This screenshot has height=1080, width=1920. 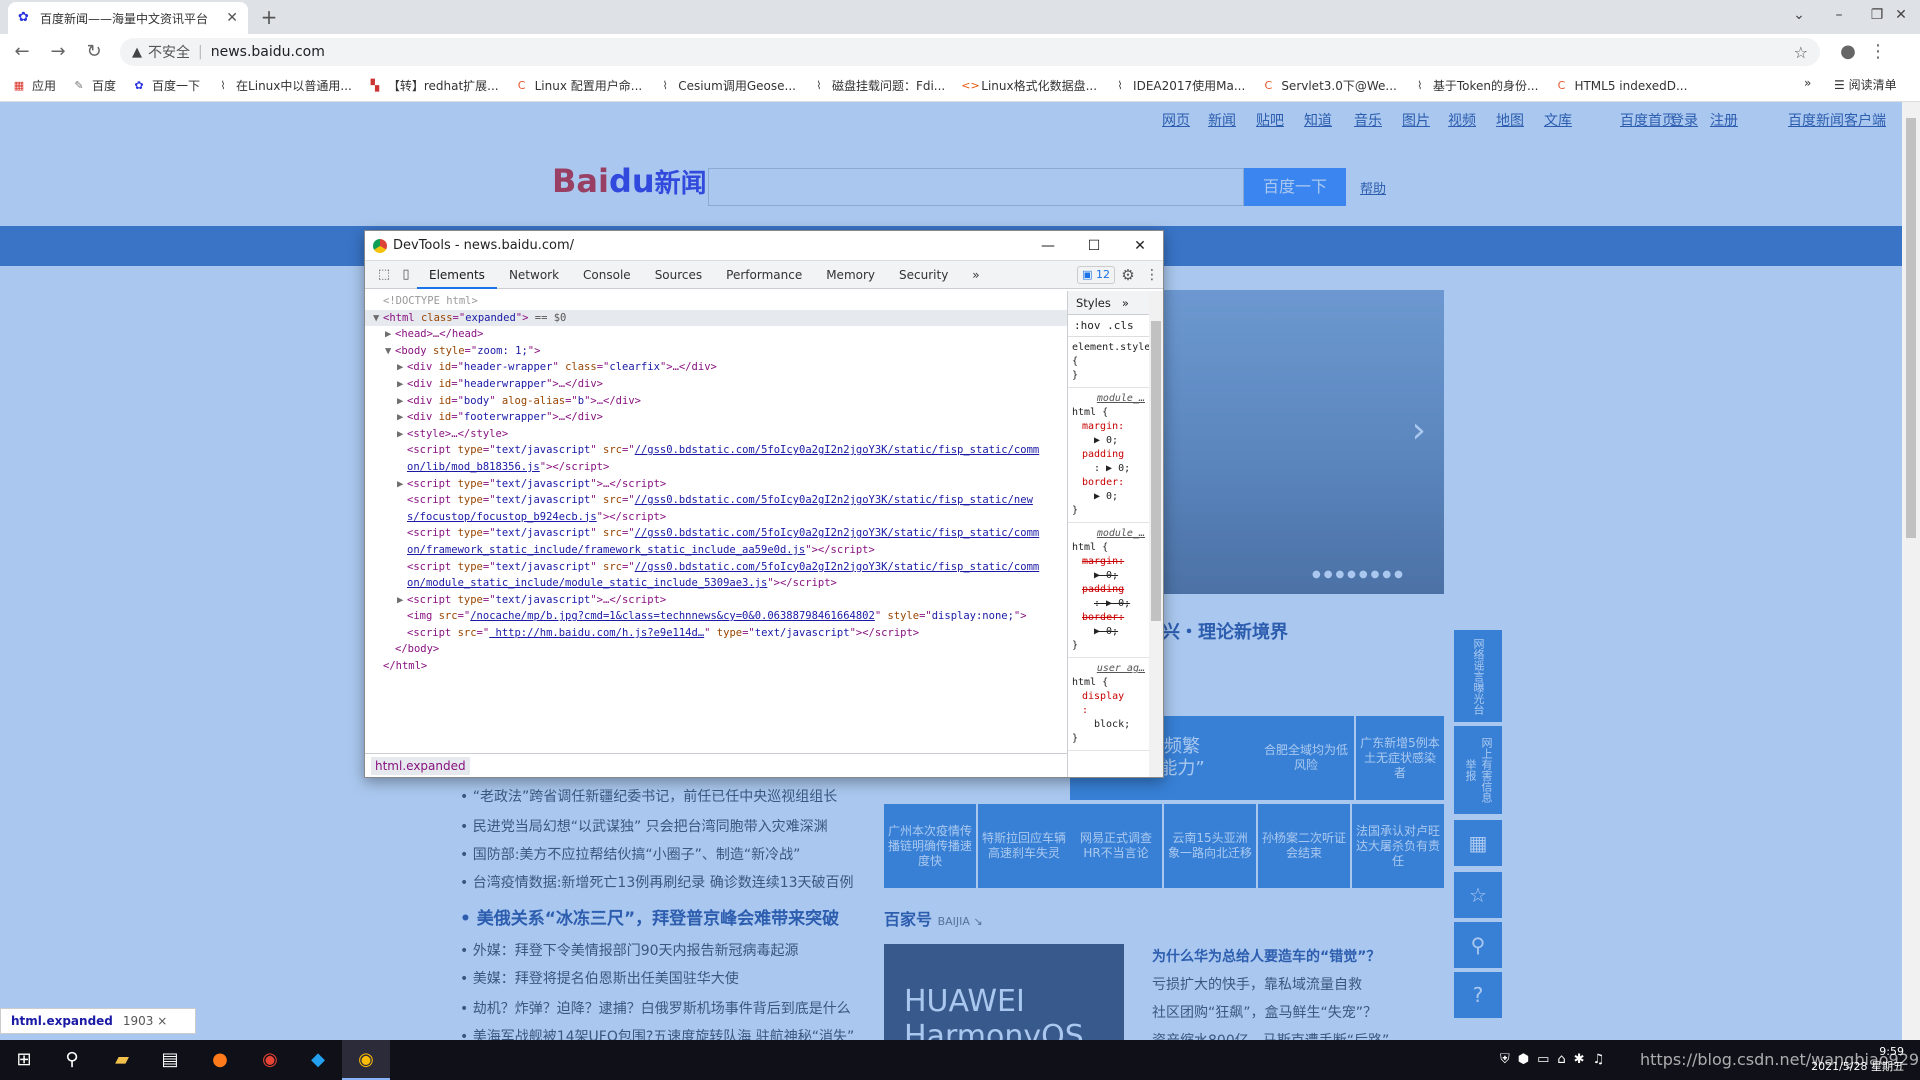 I want to click on menu-kebab-icon: ⋮, so click(x=1878, y=52).